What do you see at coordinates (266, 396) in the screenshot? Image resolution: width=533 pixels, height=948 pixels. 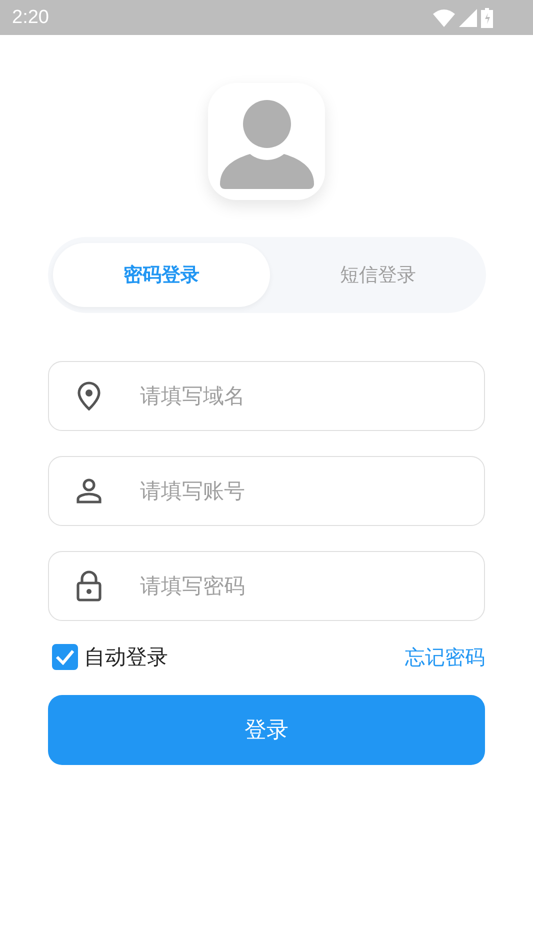 I see `input-field: 请填写域名` at bounding box center [266, 396].